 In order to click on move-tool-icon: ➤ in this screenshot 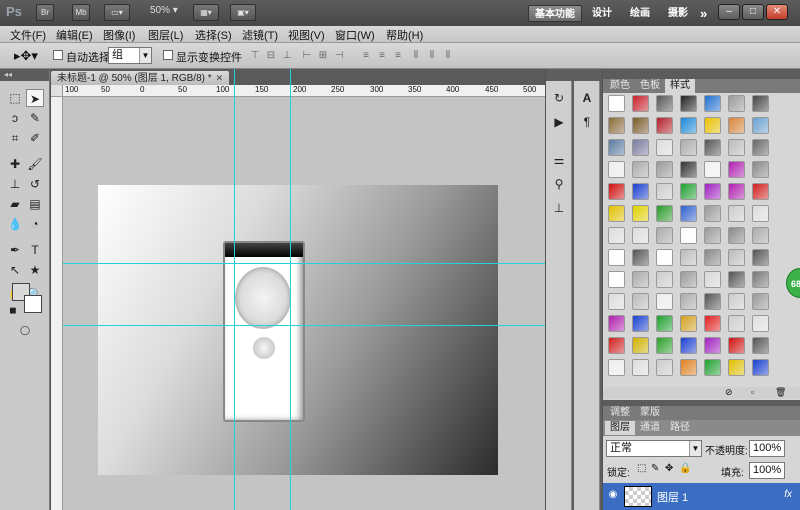, I will do `click(35, 98)`.